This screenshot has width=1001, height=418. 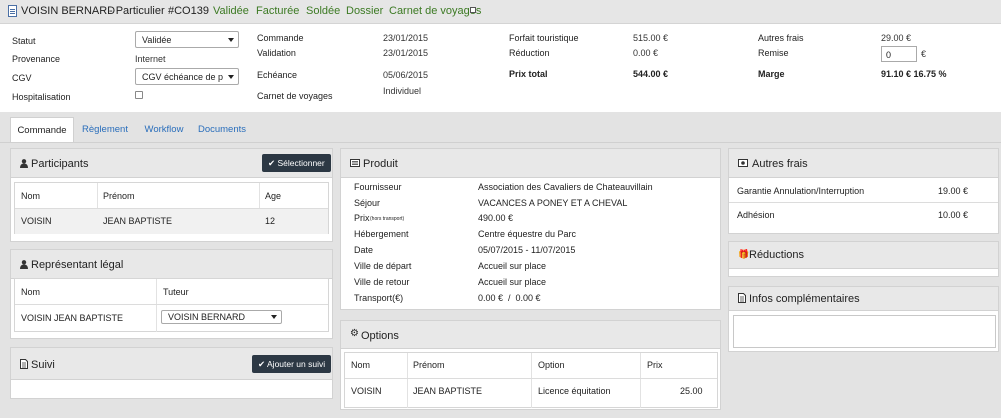 I want to click on infos-title: Infos complémentaires, so click(x=804, y=299).